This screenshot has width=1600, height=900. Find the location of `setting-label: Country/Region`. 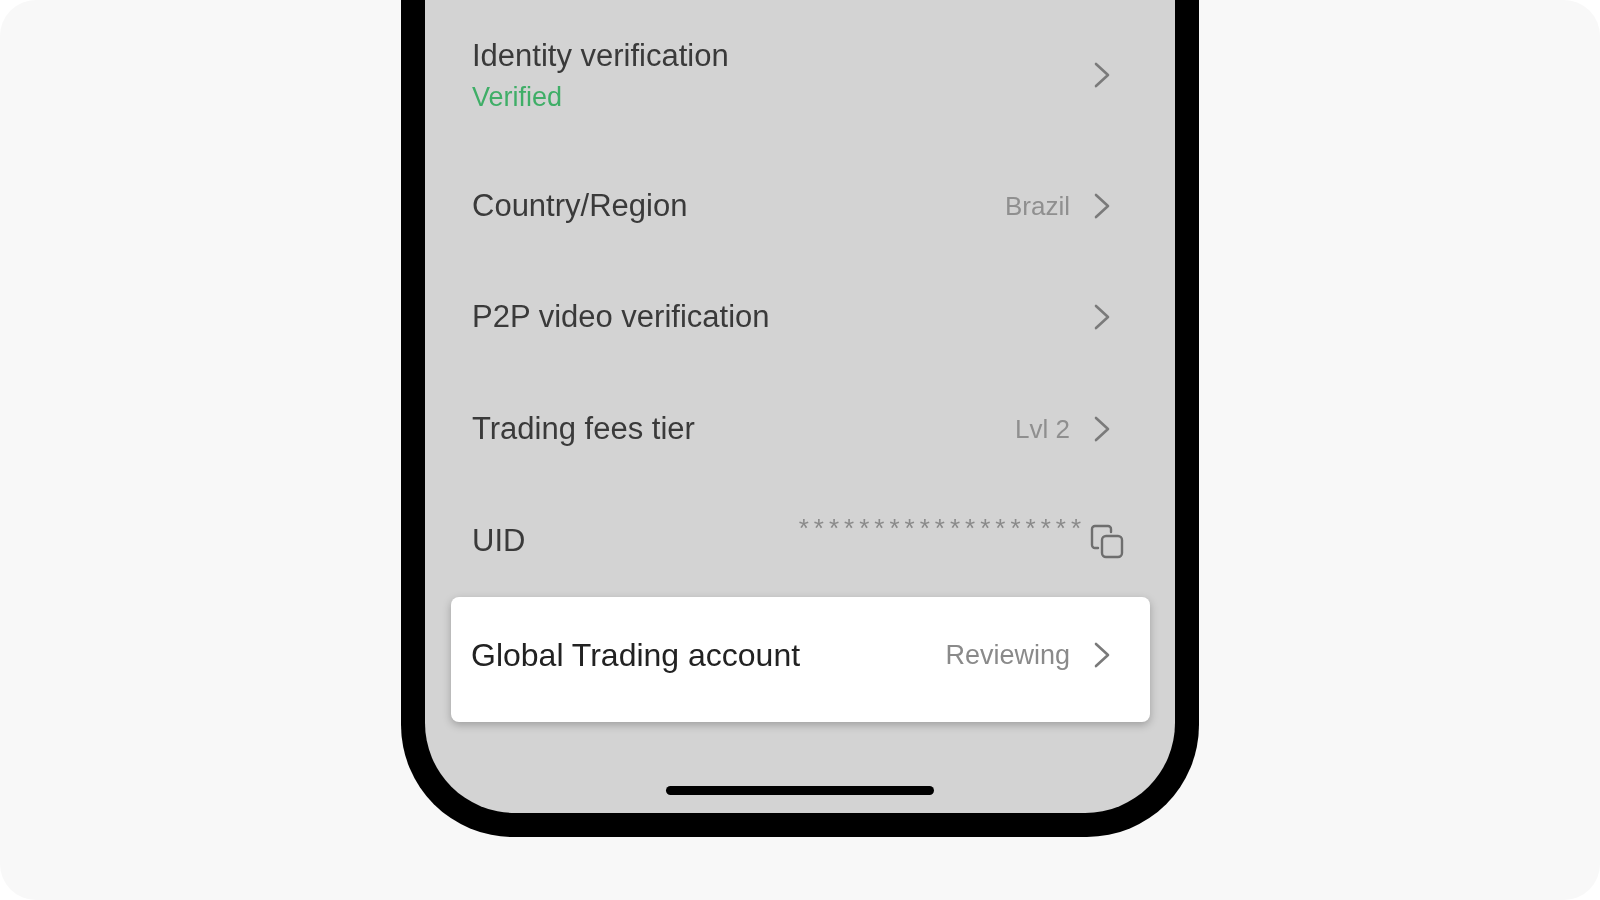

setting-label: Country/Region is located at coordinates (580, 205).